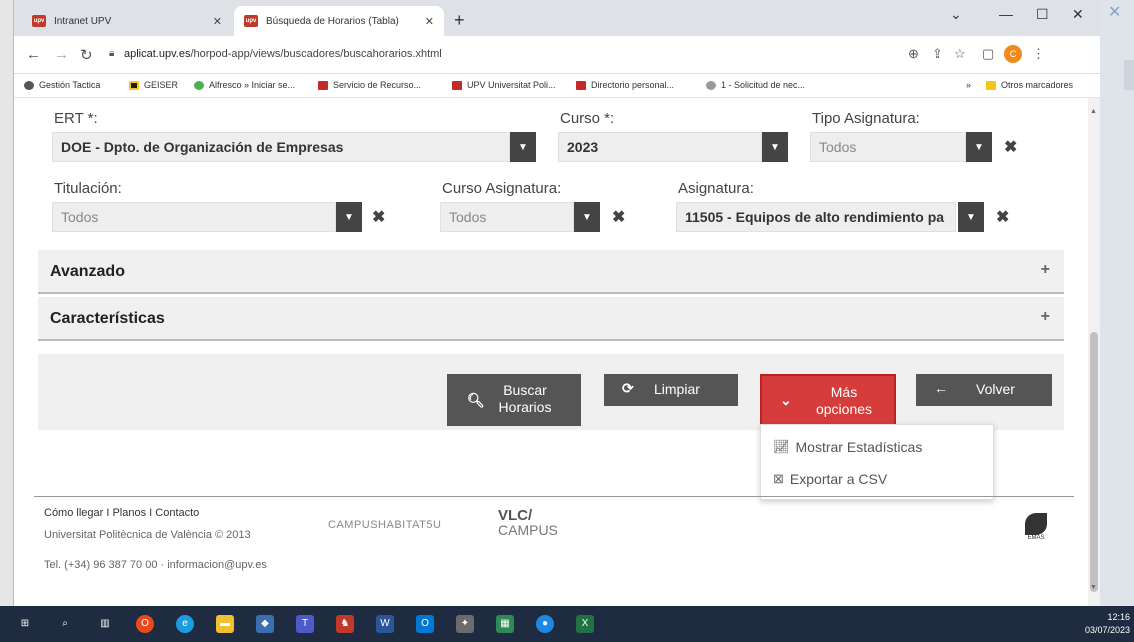 The image size is (1134, 642). What do you see at coordinates (1013, 54) in the screenshot?
I see `profile-avatar: C` at bounding box center [1013, 54].